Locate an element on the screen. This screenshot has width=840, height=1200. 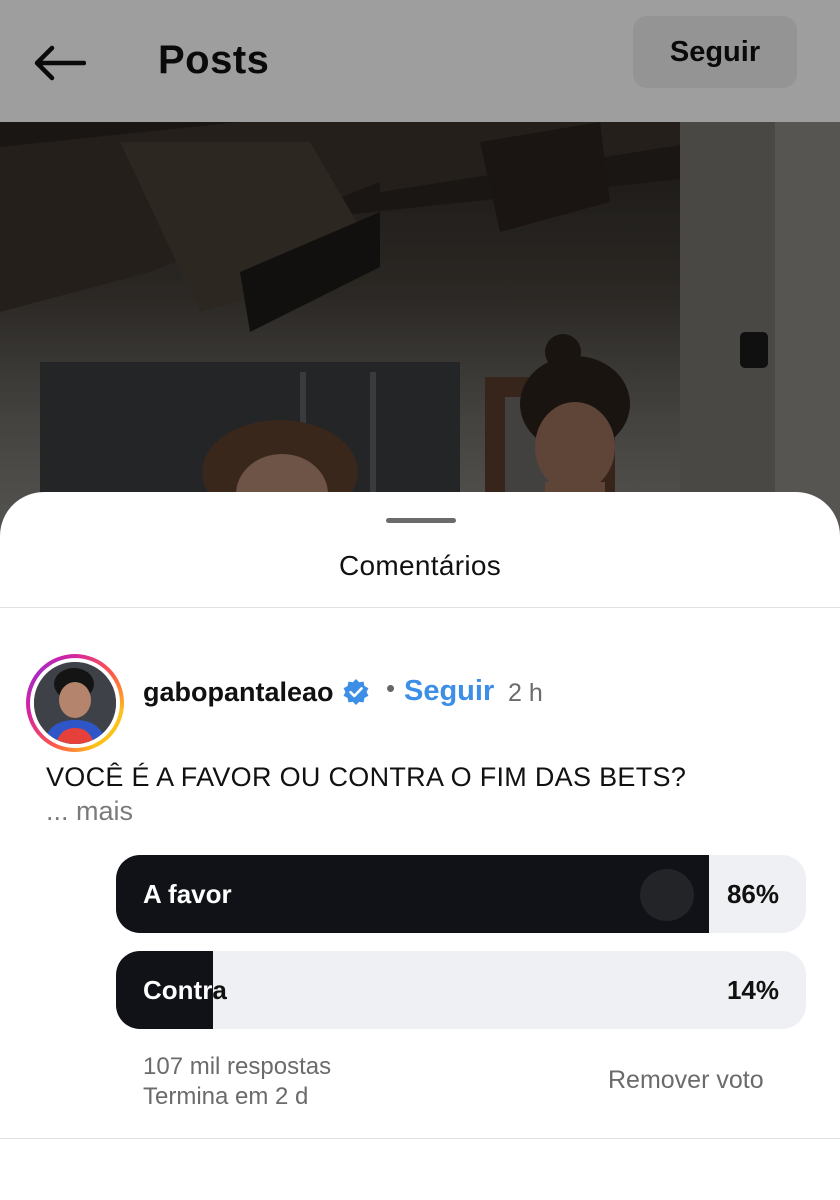
poll-option-a-favor: A favor 86% is located at coordinates (461, 894).